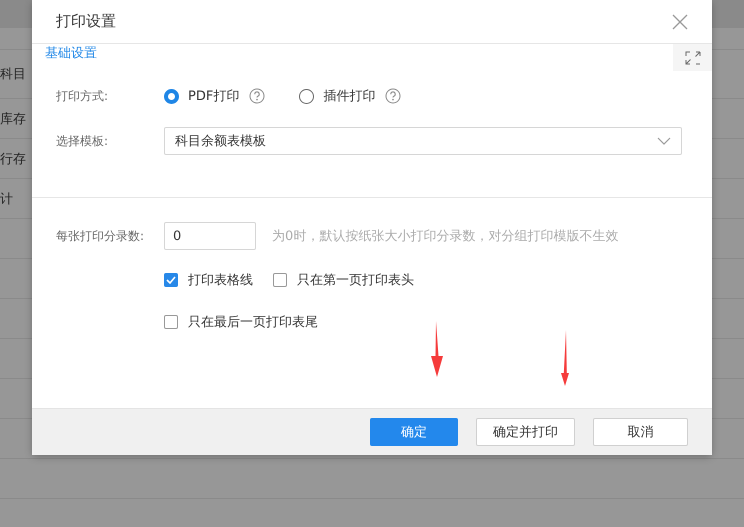 This screenshot has height=527, width=744. What do you see at coordinates (214, 96) in the screenshot?
I see `radio-label: PDF打印` at bounding box center [214, 96].